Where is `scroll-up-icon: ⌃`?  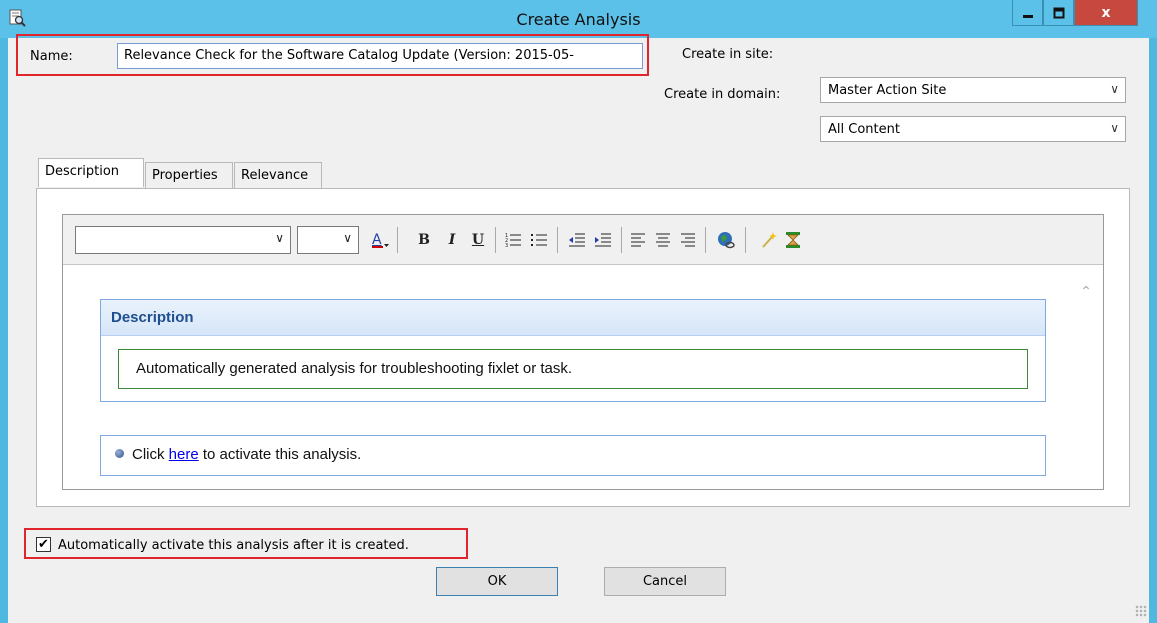 scroll-up-icon: ⌃ is located at coordinates (1086, 292).